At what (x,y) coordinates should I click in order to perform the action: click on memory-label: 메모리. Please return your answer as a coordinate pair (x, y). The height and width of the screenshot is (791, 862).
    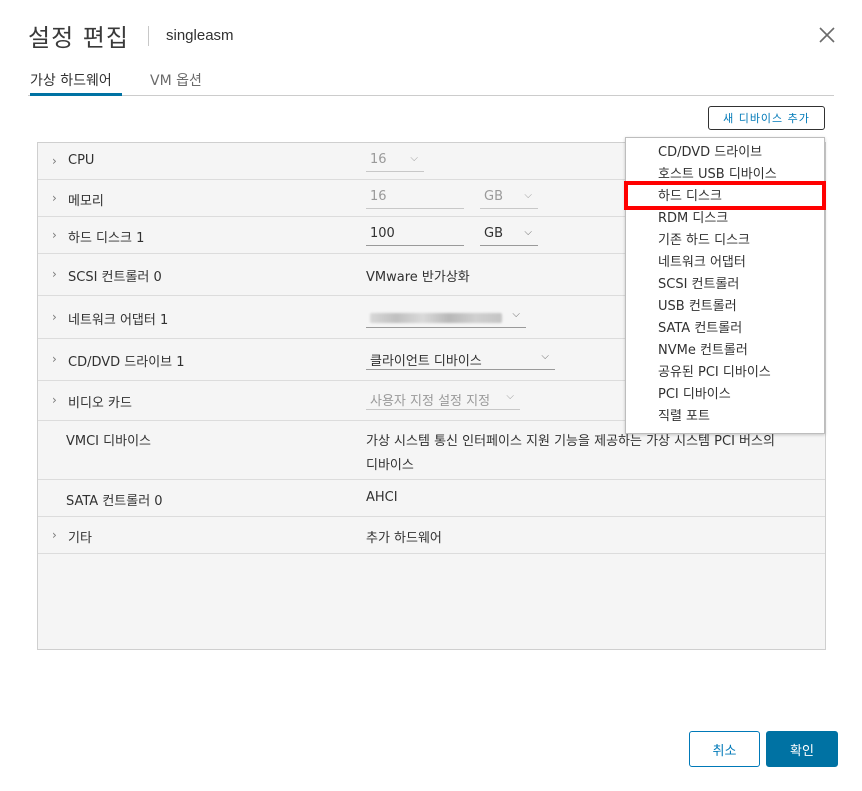
    Looking at the image, I should click on (86, 201).